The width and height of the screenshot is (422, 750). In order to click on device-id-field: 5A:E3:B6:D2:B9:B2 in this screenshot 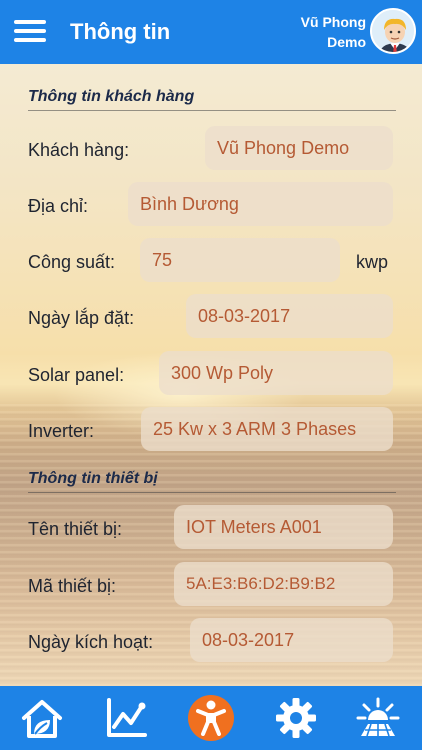, I will do `click(283, 584)`.